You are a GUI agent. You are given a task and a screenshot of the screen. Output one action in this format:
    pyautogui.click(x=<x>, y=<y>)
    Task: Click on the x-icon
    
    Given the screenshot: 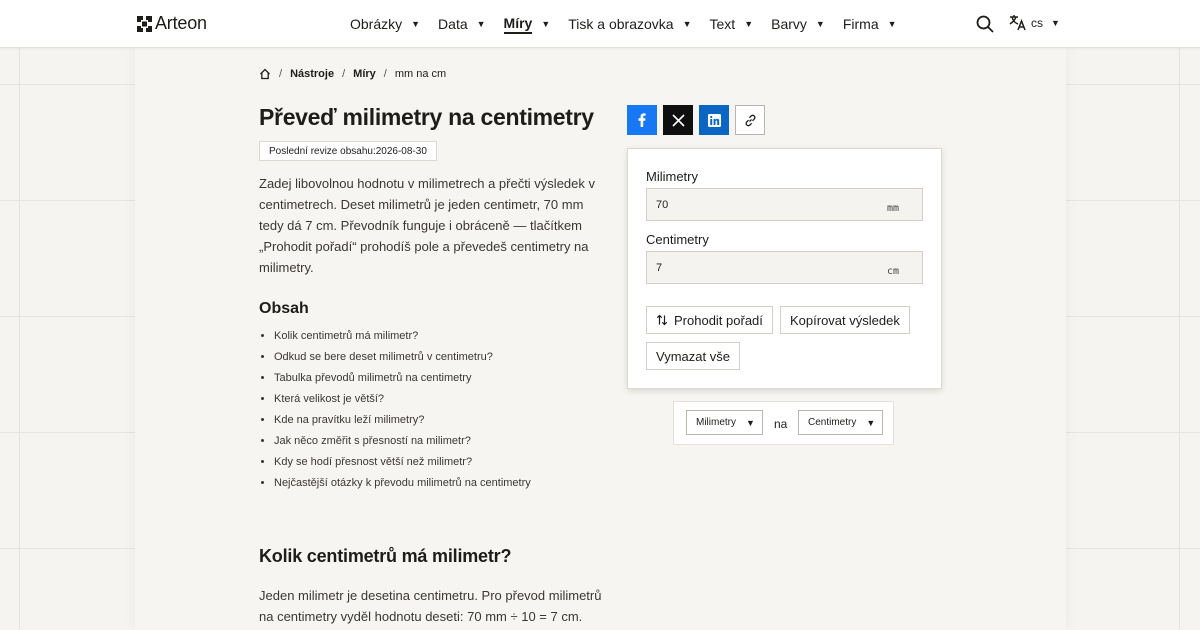 What is the action you would take?
    pyautogui.click(x=678, y=120)
    